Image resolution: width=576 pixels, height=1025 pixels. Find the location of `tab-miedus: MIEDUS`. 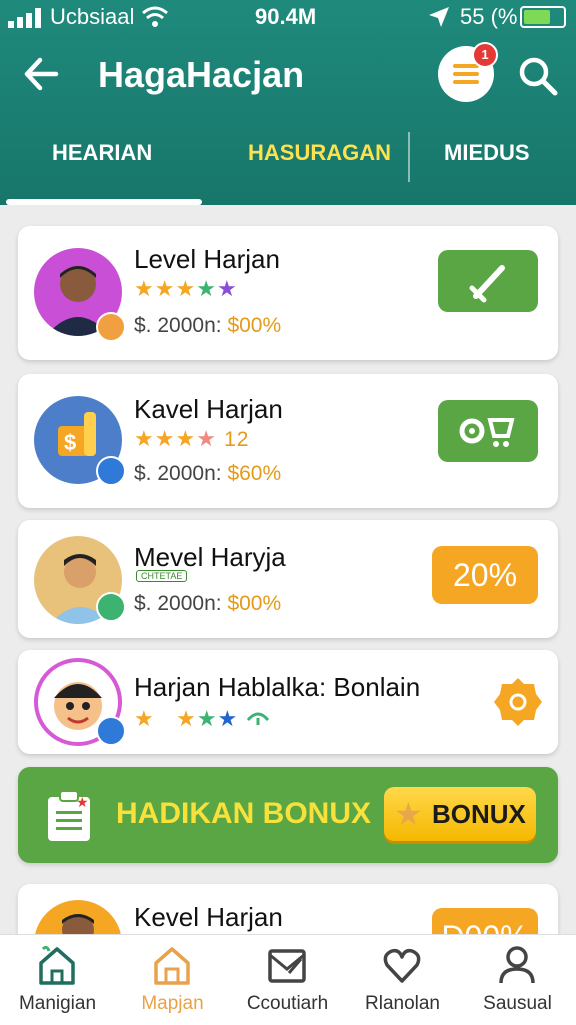

tab-miedus: MIEDUS is located at coordinates (487, 153).